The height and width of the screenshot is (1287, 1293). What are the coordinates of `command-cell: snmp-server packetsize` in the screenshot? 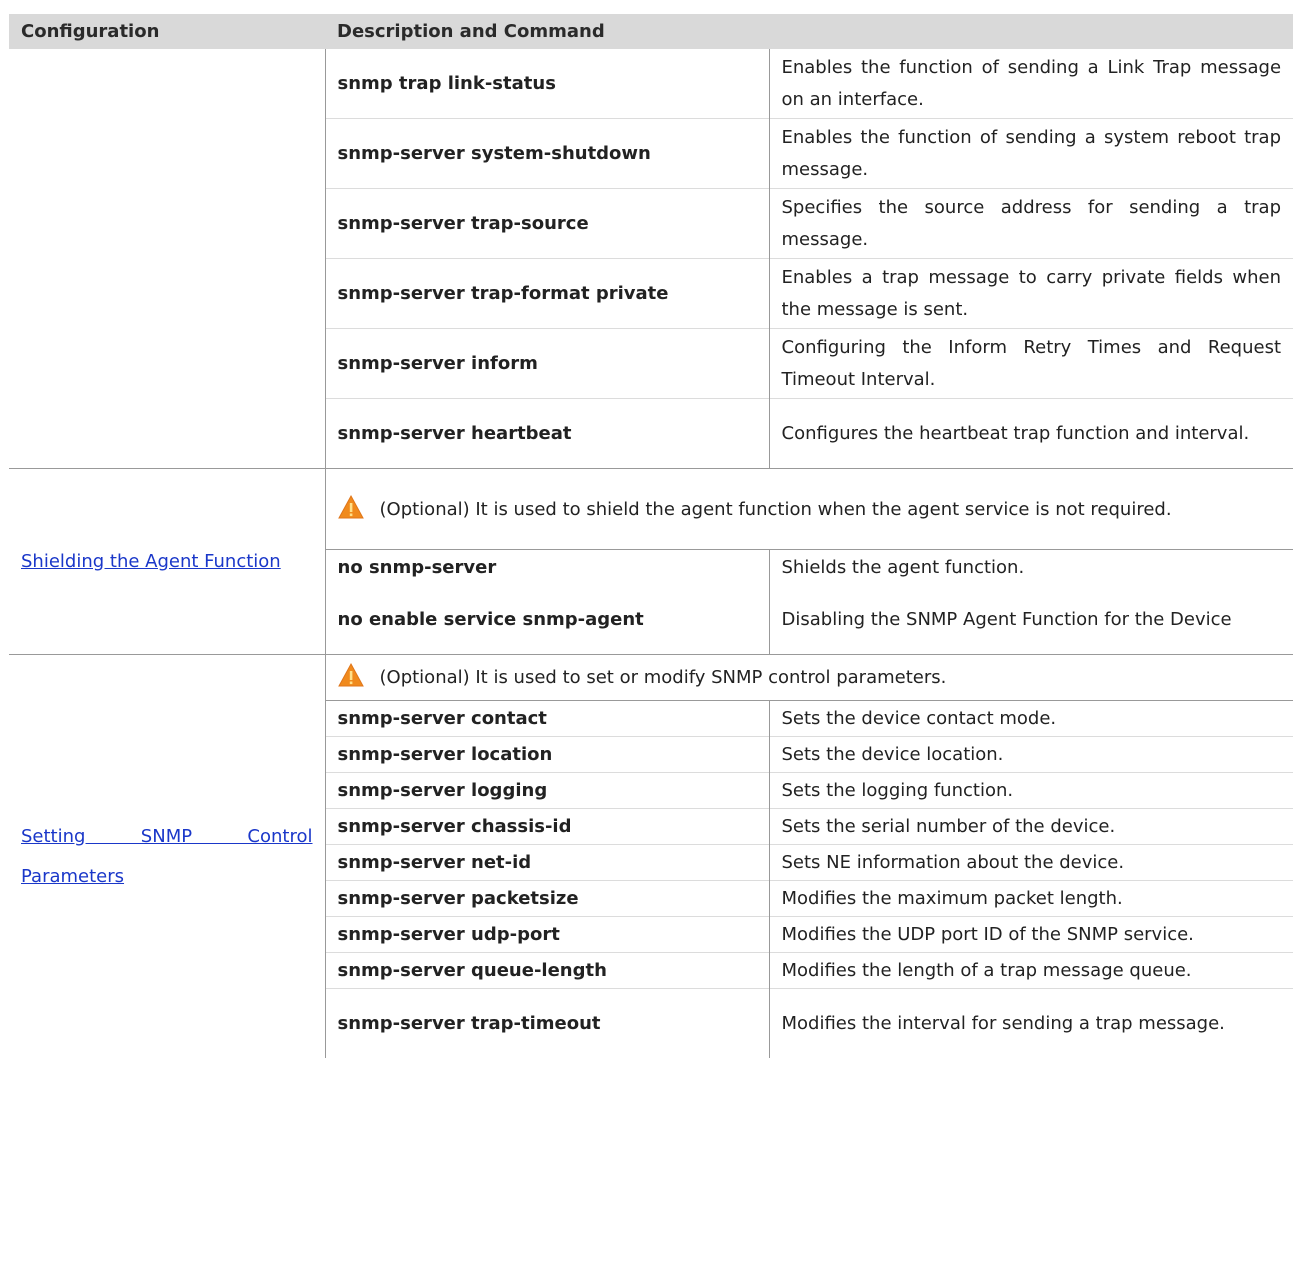 It's located at (547, 898).